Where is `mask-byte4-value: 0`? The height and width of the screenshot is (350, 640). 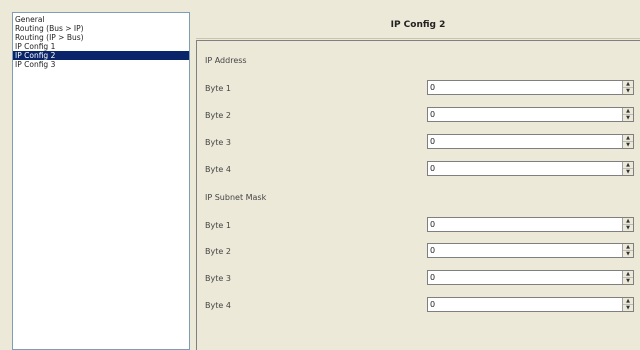
mask-byte4-value: 0 is located at coordinates (432, 304).